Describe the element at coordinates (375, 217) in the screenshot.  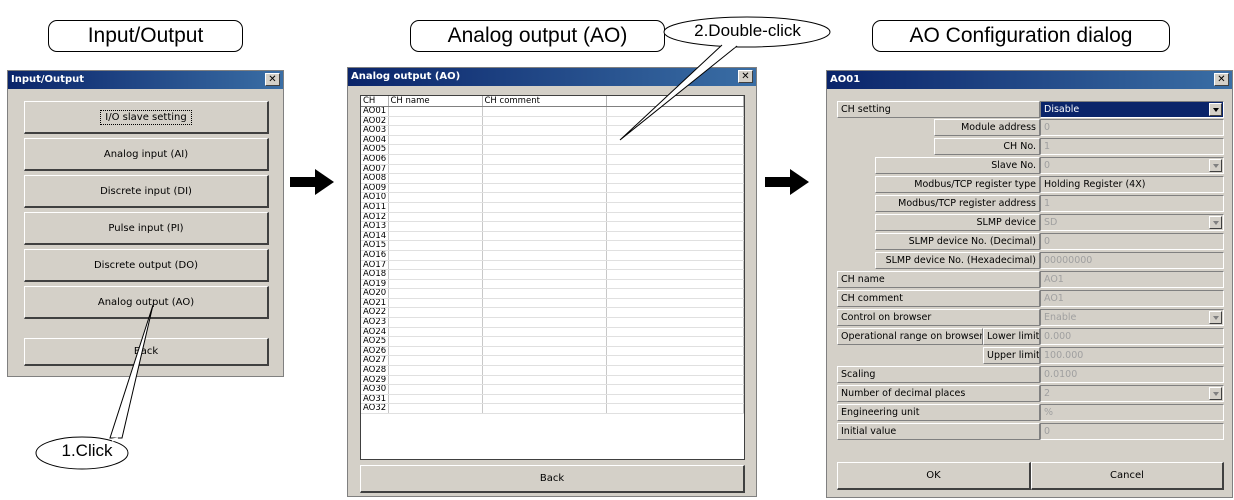
I see `ch-cell: AO12` at that location.